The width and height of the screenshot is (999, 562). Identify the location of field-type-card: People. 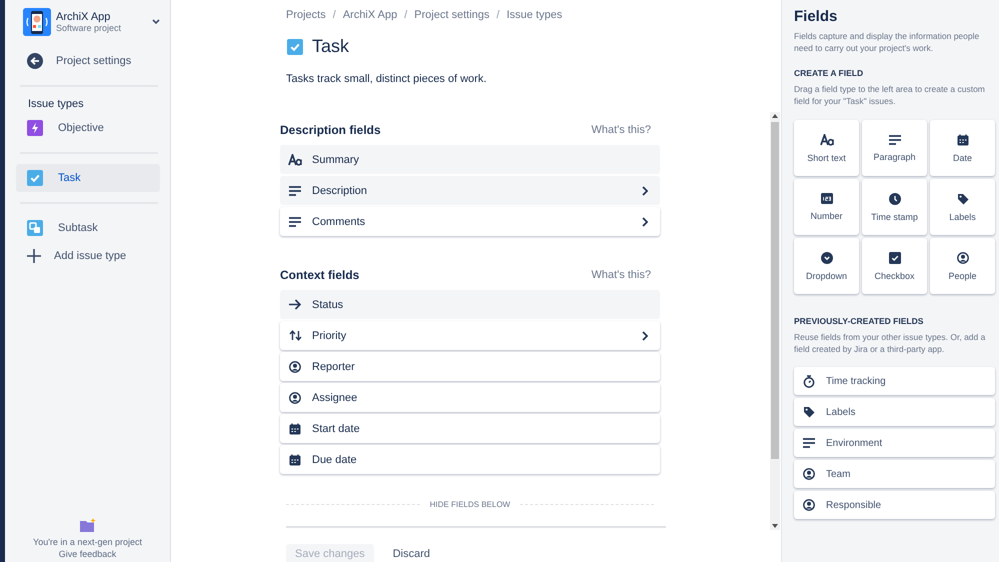
(962, 266).